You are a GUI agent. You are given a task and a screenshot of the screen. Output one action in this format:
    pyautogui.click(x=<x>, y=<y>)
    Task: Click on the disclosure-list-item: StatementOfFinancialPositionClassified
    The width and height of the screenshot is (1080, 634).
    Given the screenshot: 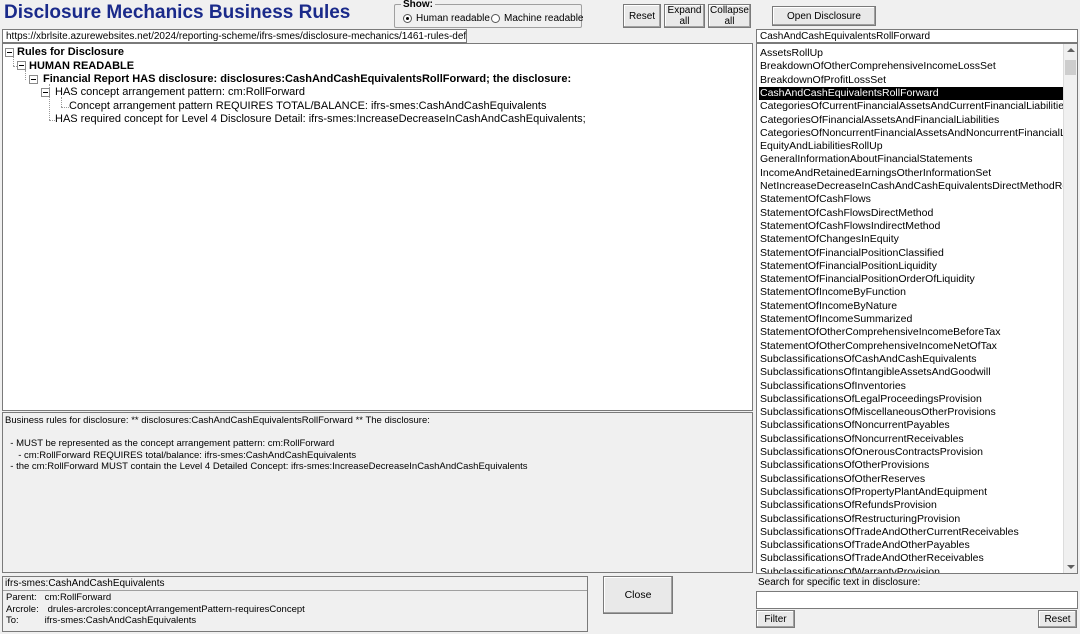 What is the action you would take?
    pyautogui.click(x=911, y=253)
    